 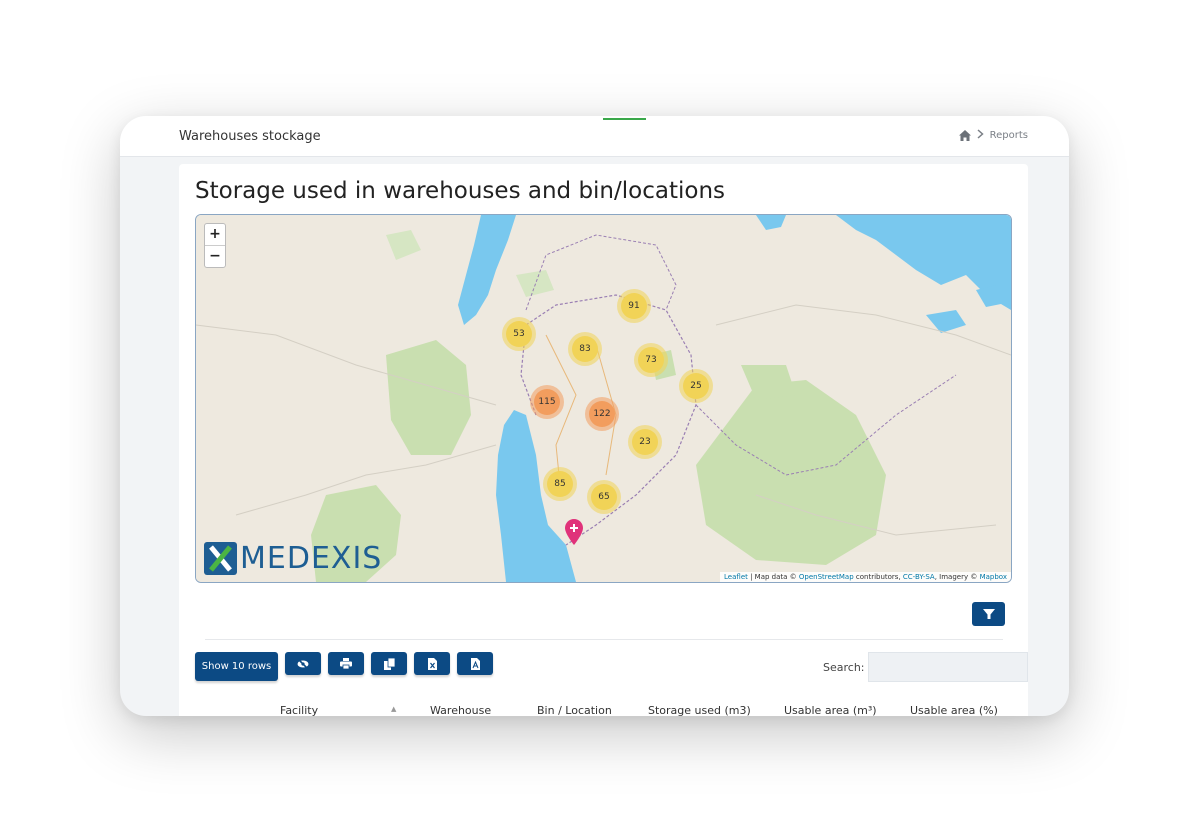 I want to click on column-header-usable-area-percent: Usable area (%), so click(x=954, y=710).